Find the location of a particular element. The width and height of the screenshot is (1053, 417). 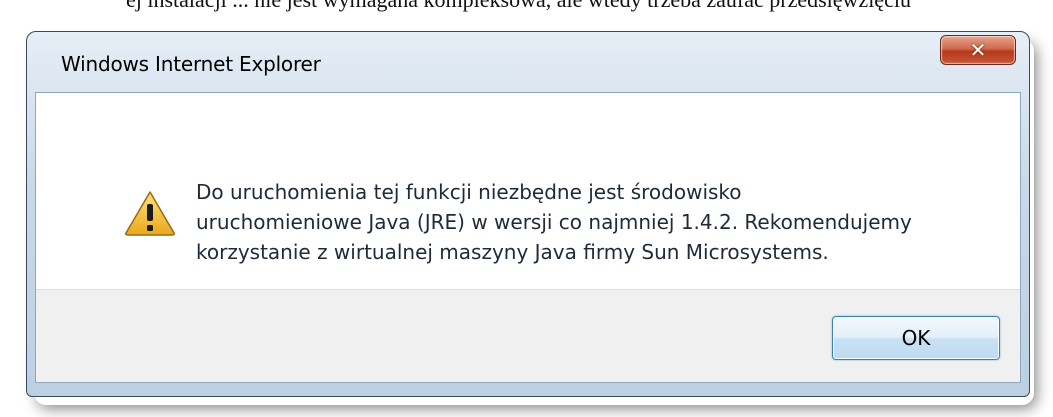

close-button: ✕ is located at coordinates (978, 50).